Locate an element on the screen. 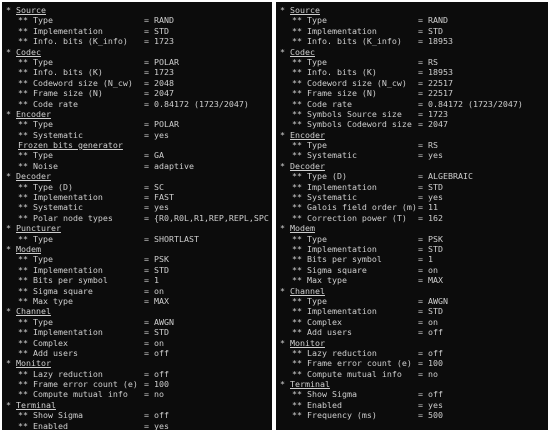 The height and width of the screenshot is (432, 550). param-value: = PSK is located at coordinates (430, 238).